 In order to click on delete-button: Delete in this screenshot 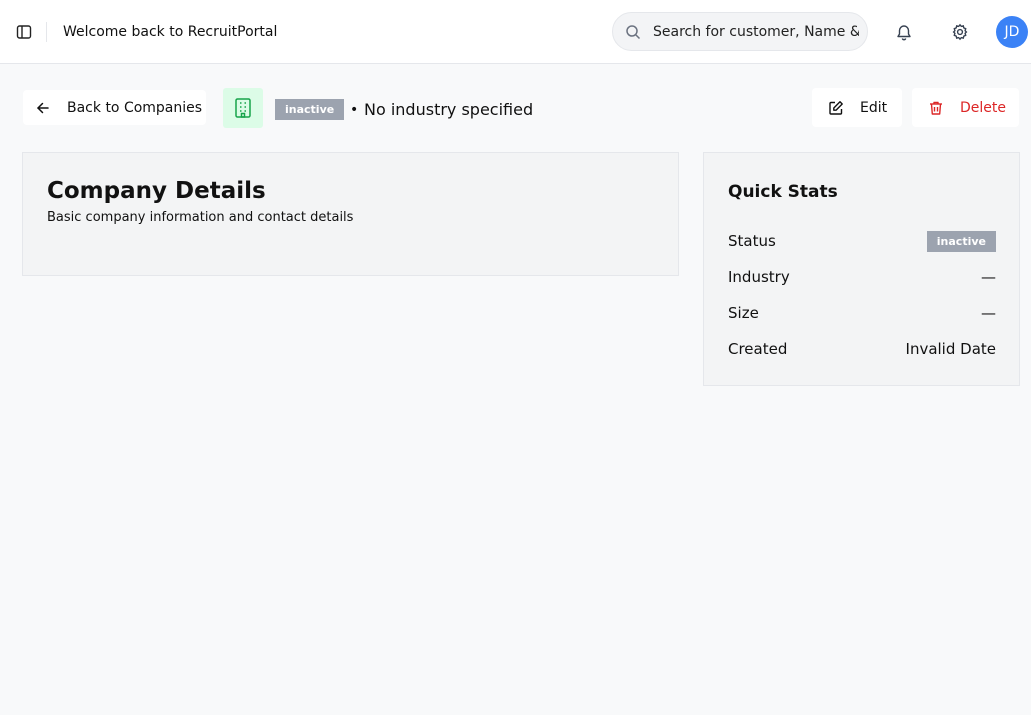, I will do `click(965, 107)`.